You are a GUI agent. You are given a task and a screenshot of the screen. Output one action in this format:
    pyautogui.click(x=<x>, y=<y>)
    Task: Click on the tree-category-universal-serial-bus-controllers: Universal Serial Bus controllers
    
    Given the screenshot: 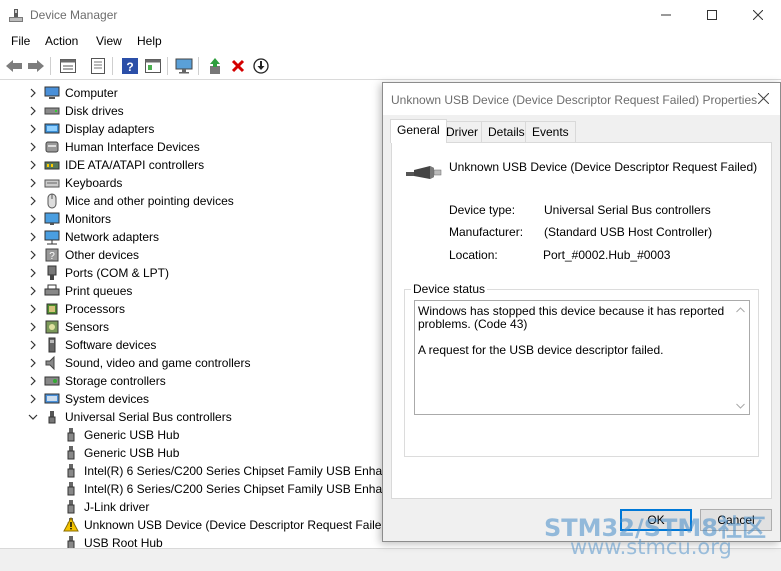 What is the action you would take?
    pyautogui.click(x=191, y=417)
    